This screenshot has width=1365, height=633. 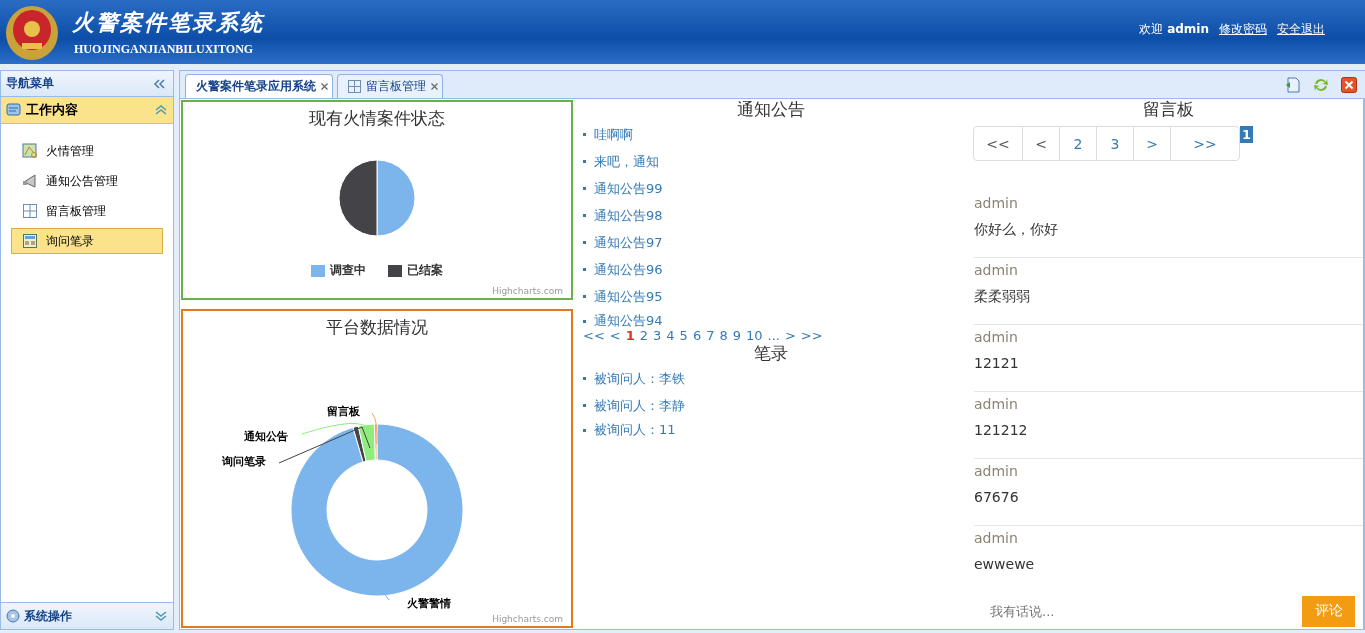 I want to click on page-link: 4, so click(x=670, y=335).